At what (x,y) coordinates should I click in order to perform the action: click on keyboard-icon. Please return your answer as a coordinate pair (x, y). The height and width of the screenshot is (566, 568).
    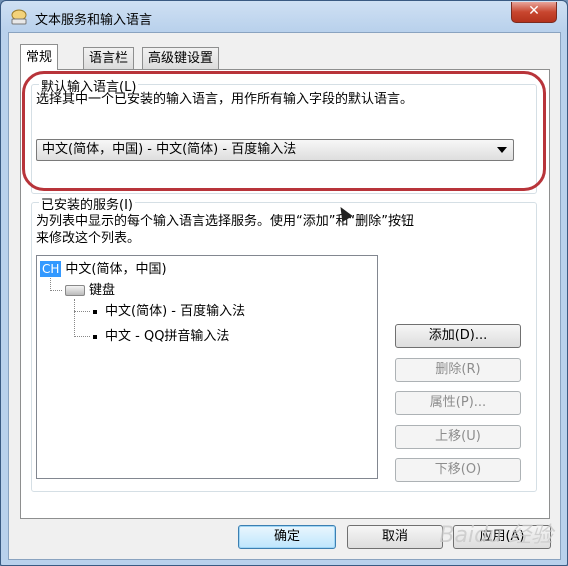
    Looking at the image, I should click on (75, 290).